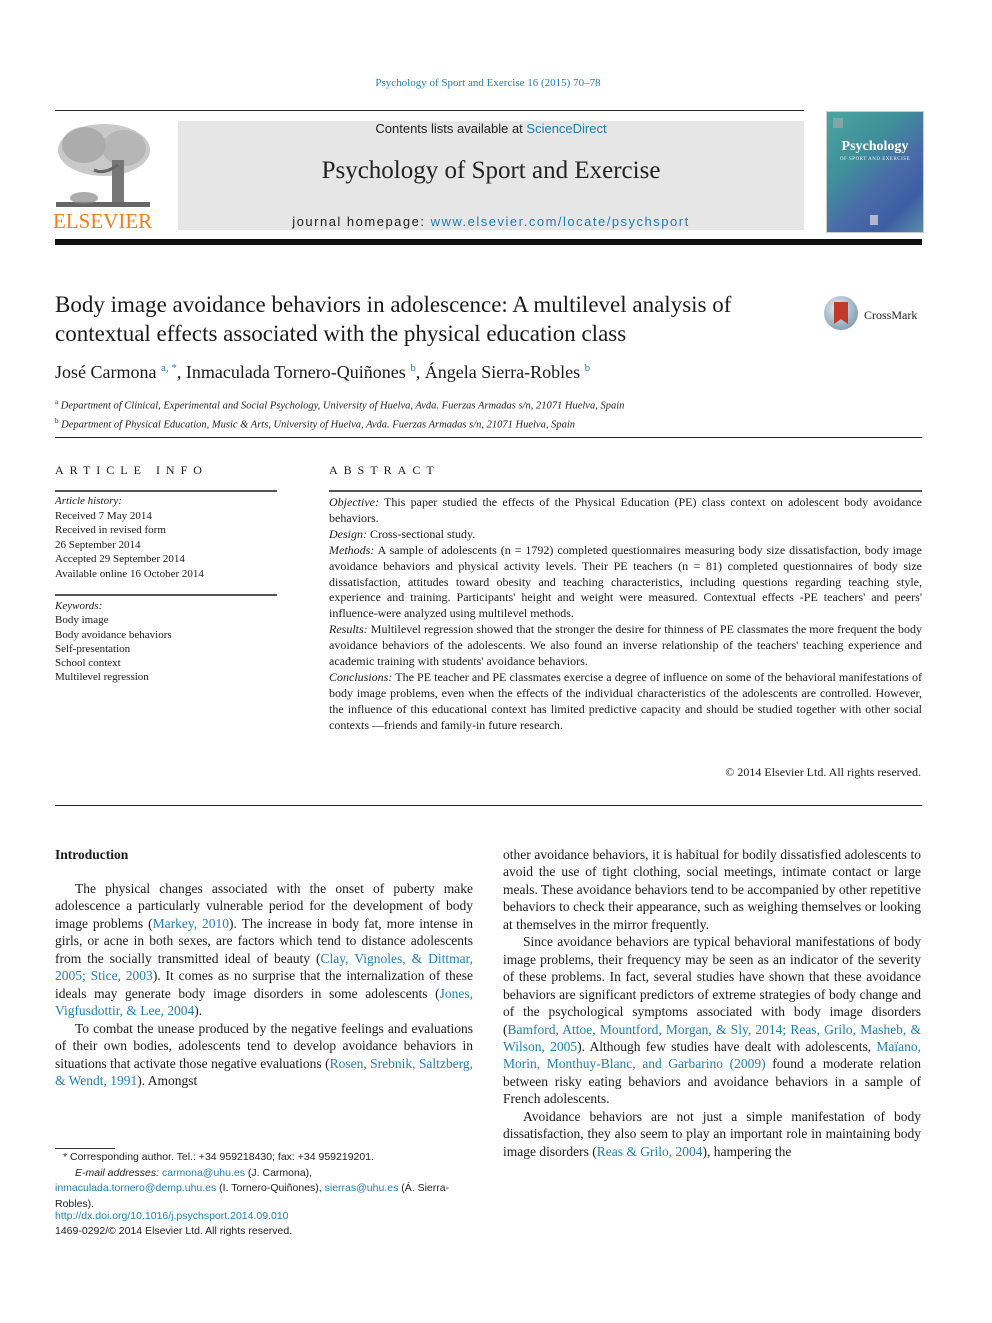 The height and width of the screenshot is (1323, 992). Describe the element at coordinates (296, 372) in the screenshot. I see `author-name: Inmaculada Tornero-Quiñones` at that location.